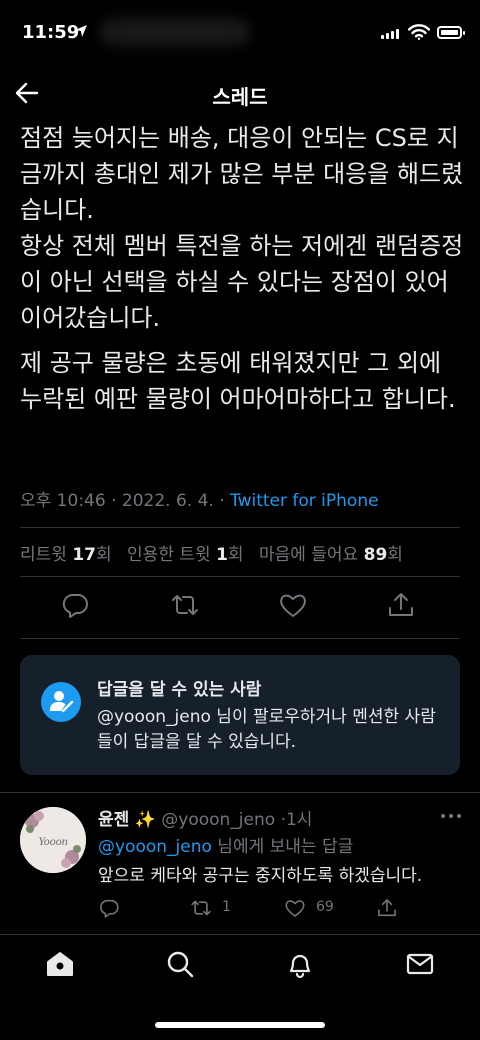 Image resolution: width=480 pixels, height=1040 pixels. What do you see at coordinates (220, 908) in the screenshot?
I see `reply-retweet-button: 1` at bounding box center [220, 908].